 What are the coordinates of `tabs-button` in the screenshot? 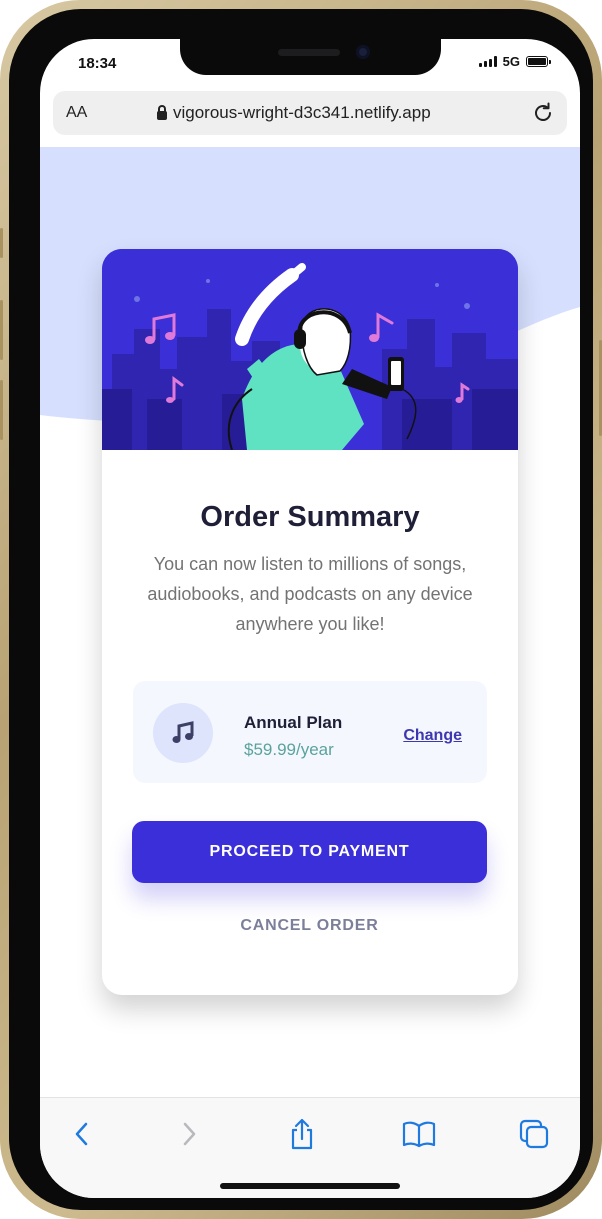 It's located at (534, 1134).